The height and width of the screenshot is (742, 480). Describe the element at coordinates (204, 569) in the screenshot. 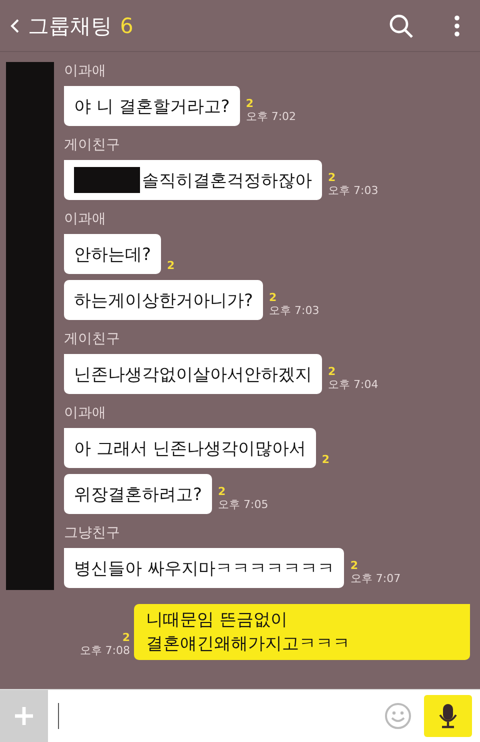

I see `message-text: 병신들아 싸우지마ㅋㅋㅋㅋㅋㅋㅋ` at that location.